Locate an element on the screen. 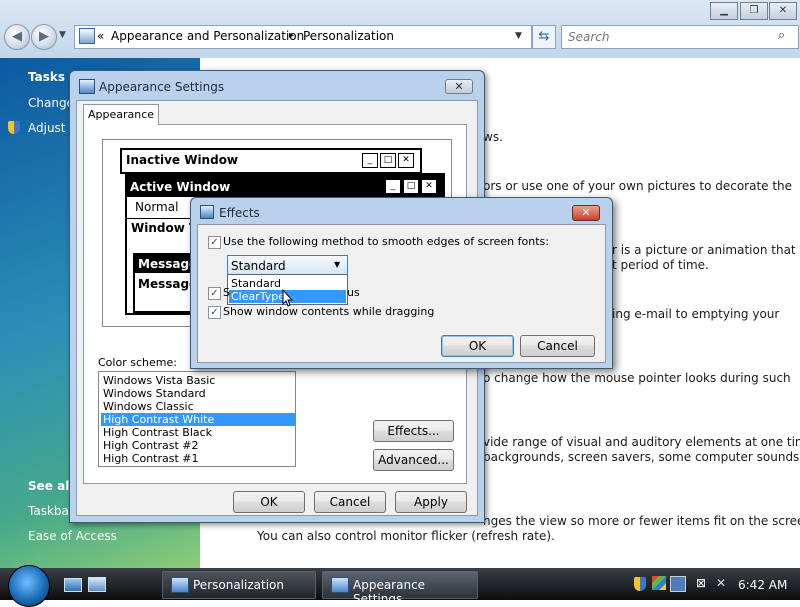  search-placeholder: Search is located at coordinates (589, 37).